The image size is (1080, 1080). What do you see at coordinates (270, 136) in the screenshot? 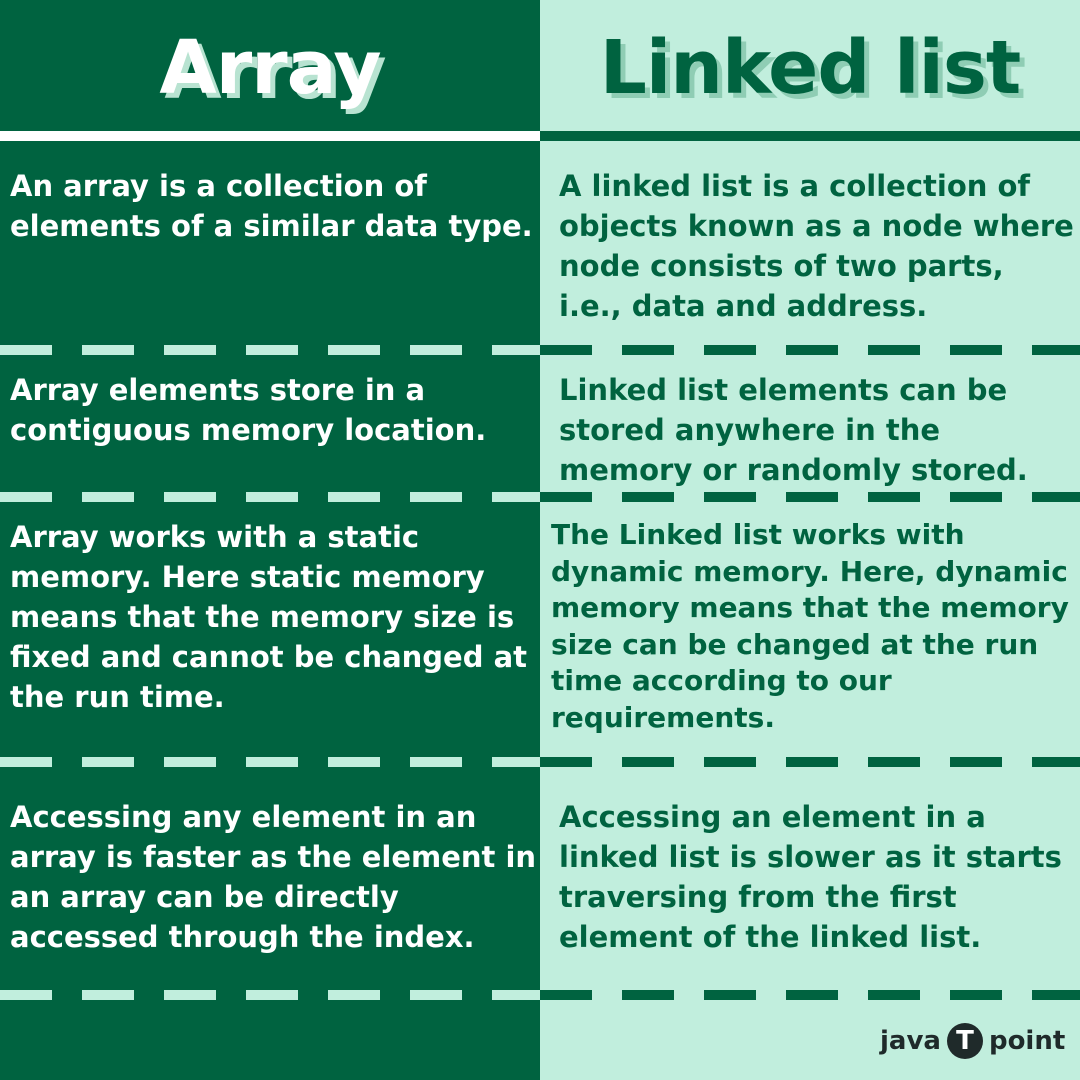
I see `header-divider-left` at bounding box center [270, 136].